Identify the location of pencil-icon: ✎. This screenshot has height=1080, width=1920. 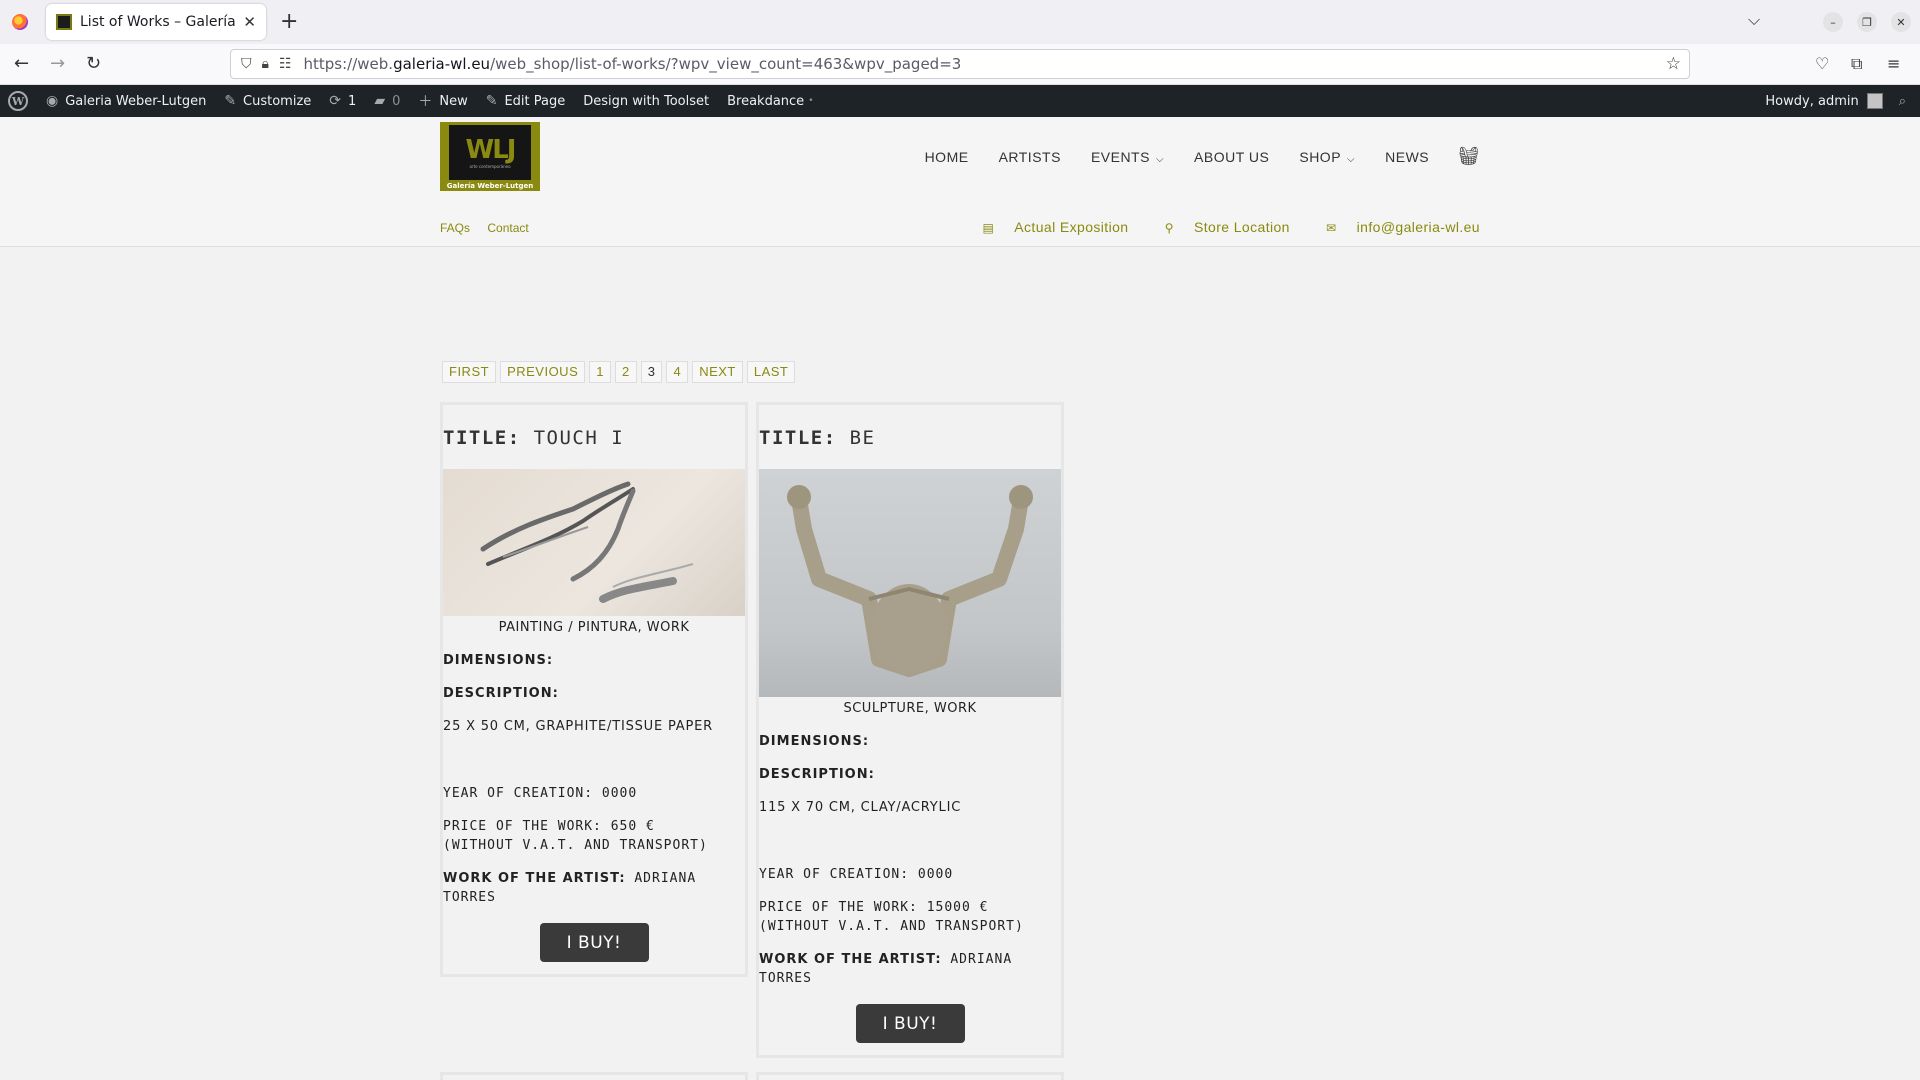
(491, 101).